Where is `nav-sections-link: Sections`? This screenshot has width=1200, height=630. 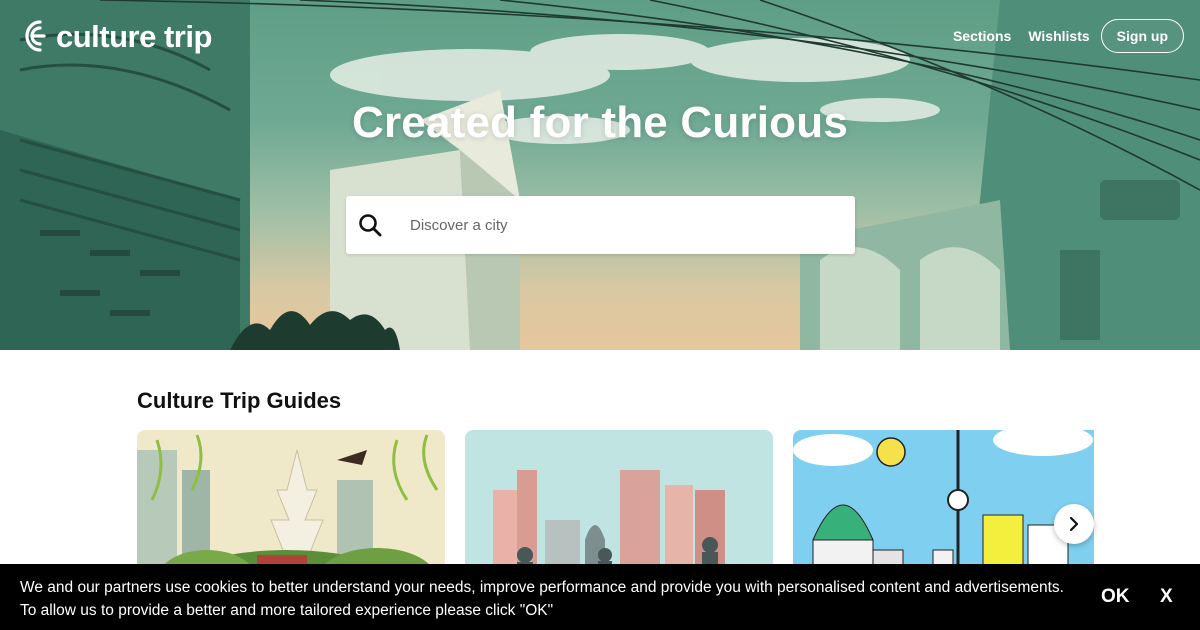 nav-sections-link: Sections is located at coordinates (982, 36).